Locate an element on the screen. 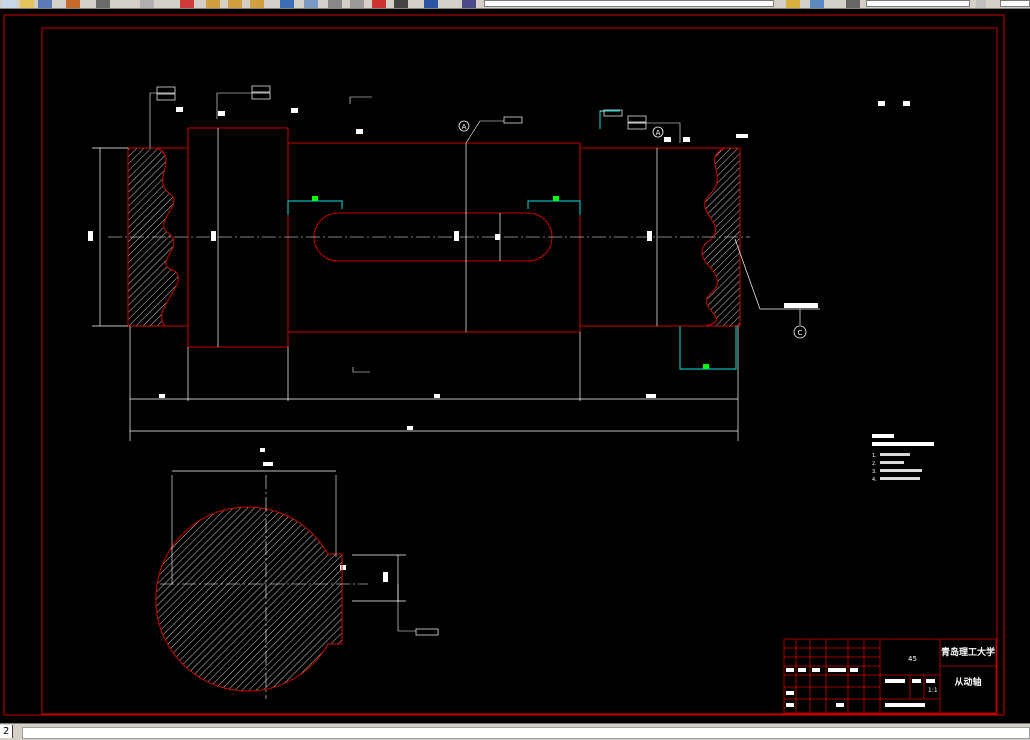 This screenshot has height=740, width=1030. layer-prev-icon is located at coordinates (817, 4).